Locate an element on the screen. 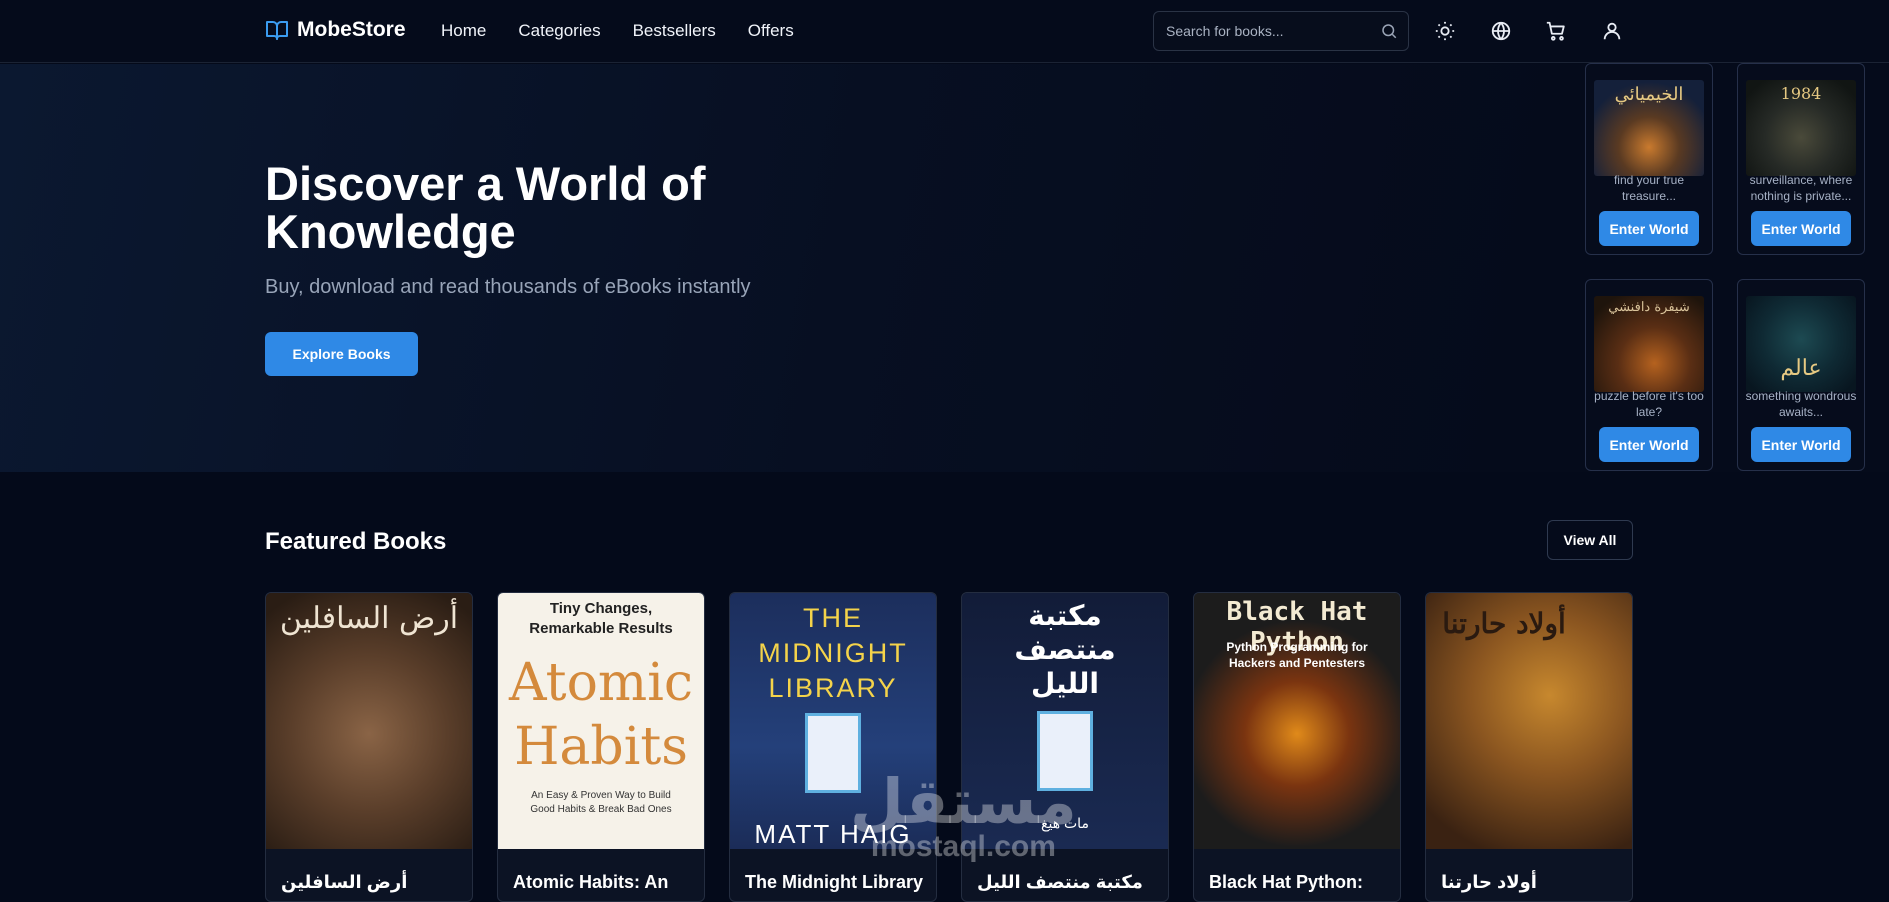 This screenshot has width=1889, height=902. world-cover-title: شيفرة دافنشي is located at coordinates (1649, 307).